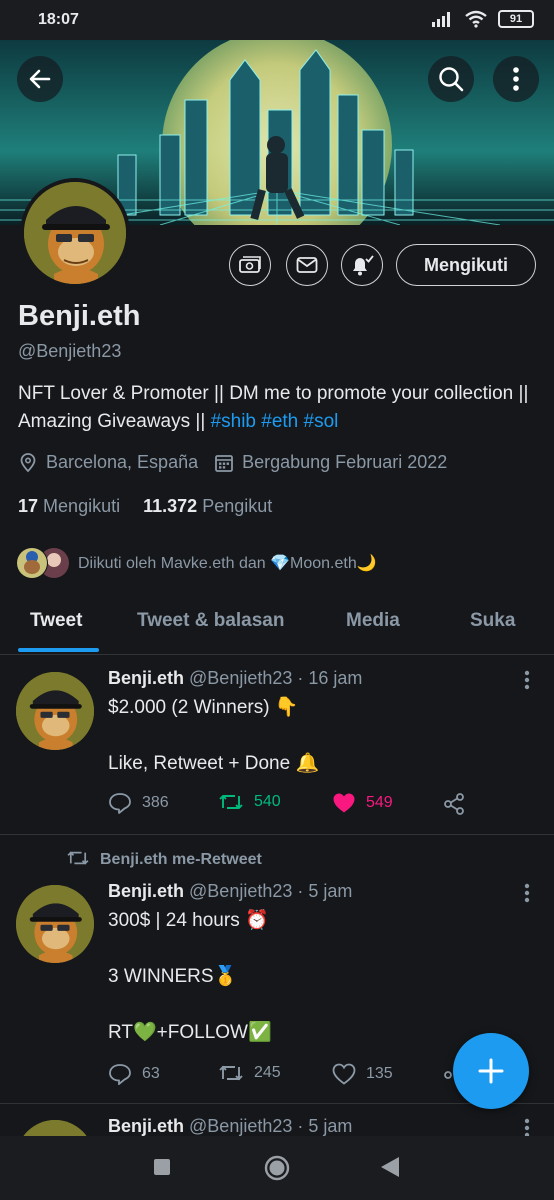 The width and height of the screenshot is (554, 1200). What do you see at coordinates (155, 802) in the screenshot?
I see `reply-count: 386` at bounding box center [155, 802].